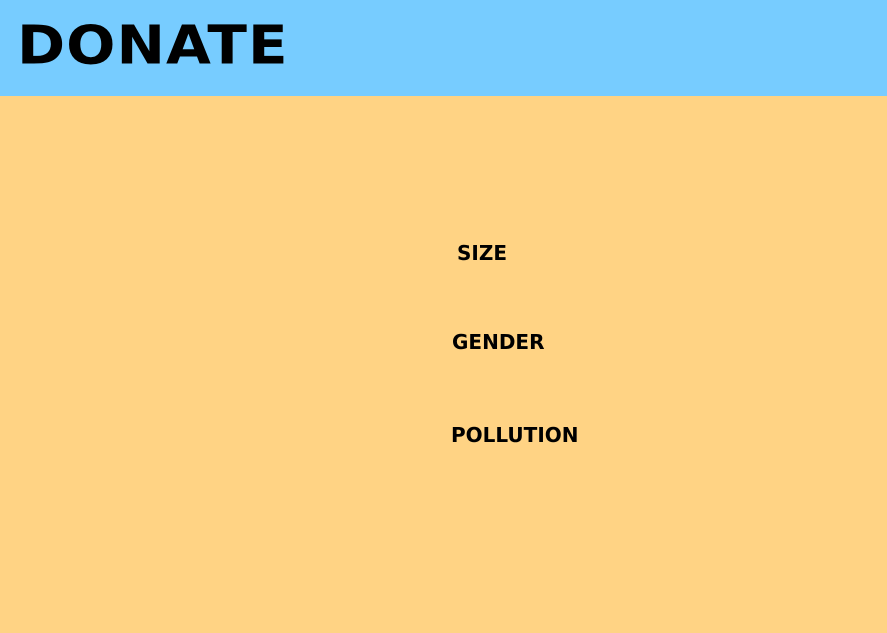 The image size is (887, 633). What do you see at coordinates (153, 45) in the screenshot?
I see `page-title: DONATE` at bounding box center [153, 45].